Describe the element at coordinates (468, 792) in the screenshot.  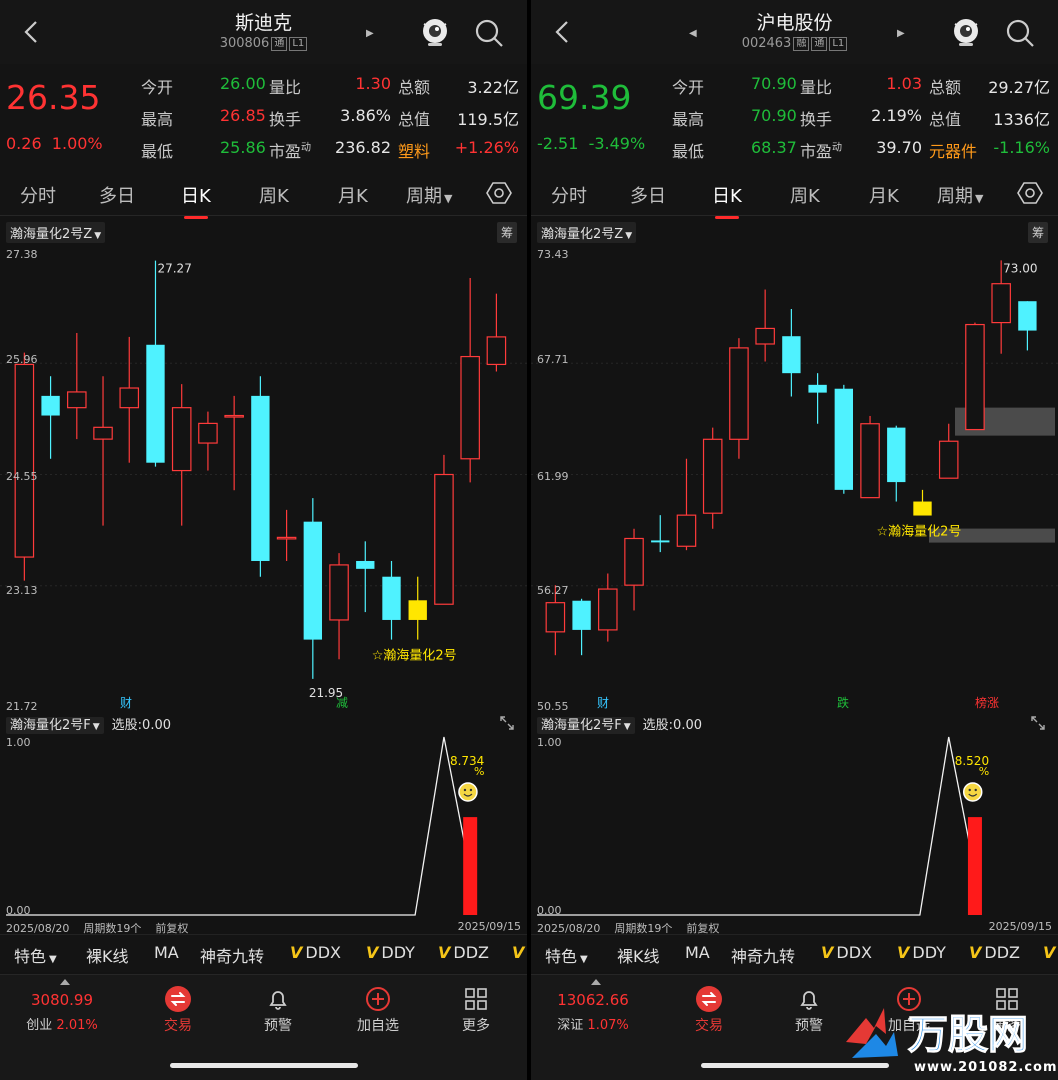
I see `smiley-icon` at that location.